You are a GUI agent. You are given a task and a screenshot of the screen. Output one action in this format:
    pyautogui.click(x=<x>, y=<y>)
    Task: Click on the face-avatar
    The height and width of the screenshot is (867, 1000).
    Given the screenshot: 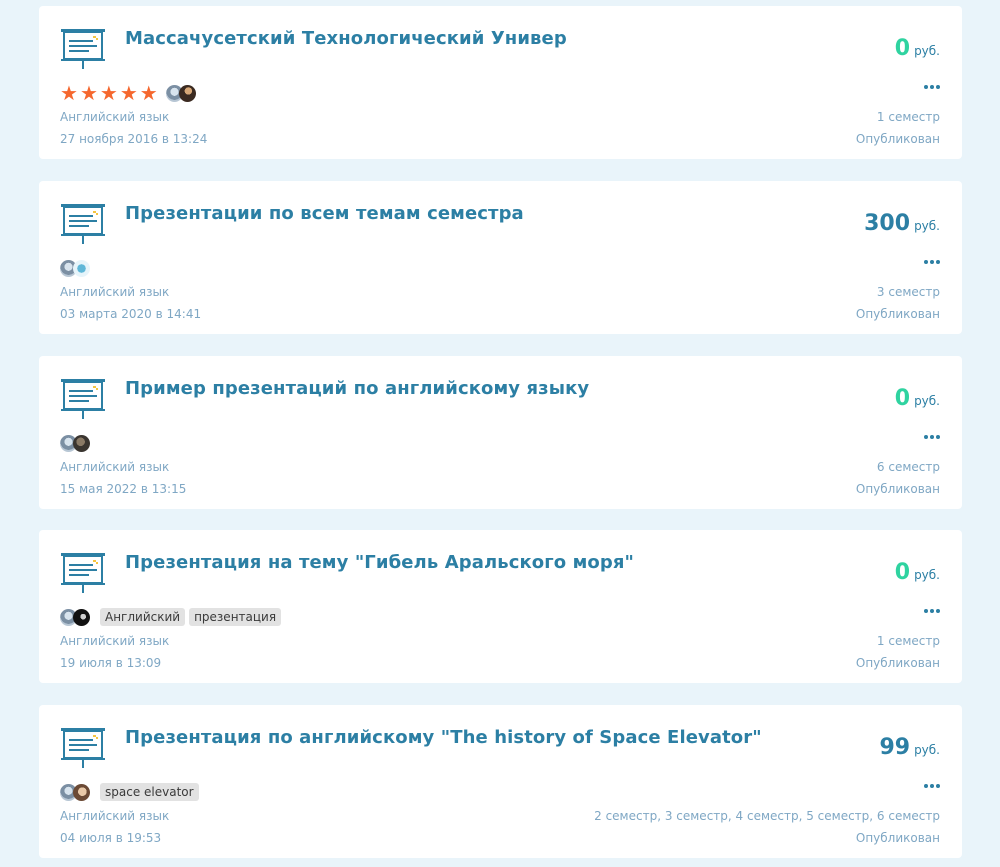 What is the action you would take?
    pyautogui.click(x=81, y=792)
    